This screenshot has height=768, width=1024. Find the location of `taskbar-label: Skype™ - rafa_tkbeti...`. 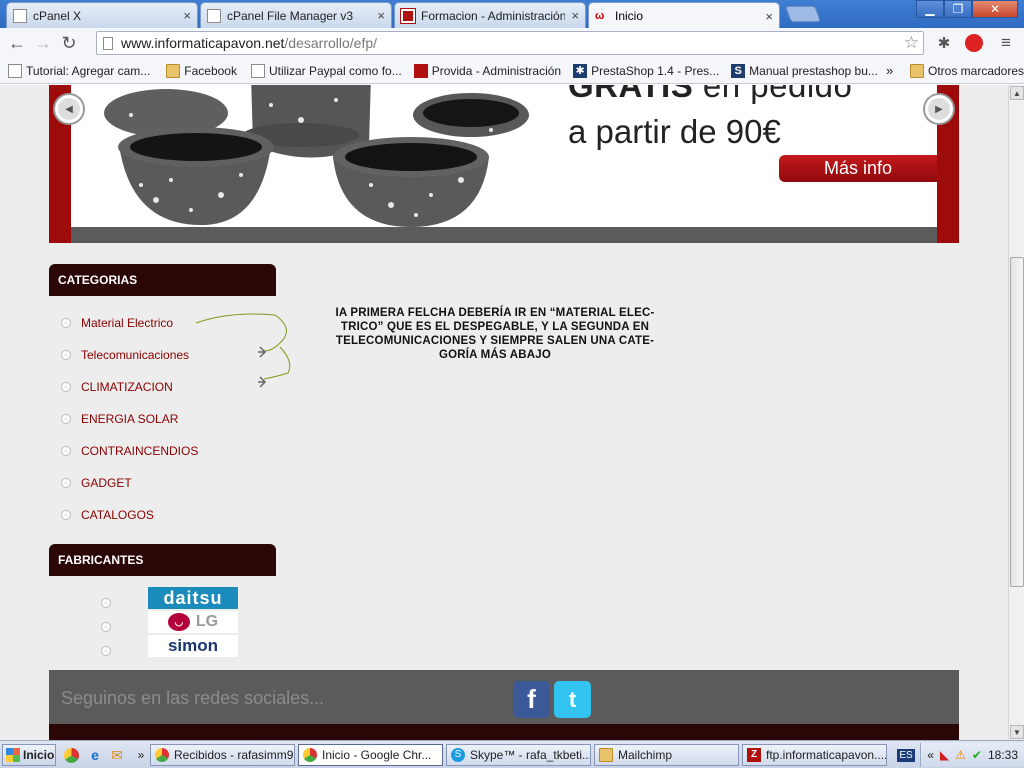

taskbar-label: Skype™ - rafa_tkbeti... is located at coordinates (530, 755).